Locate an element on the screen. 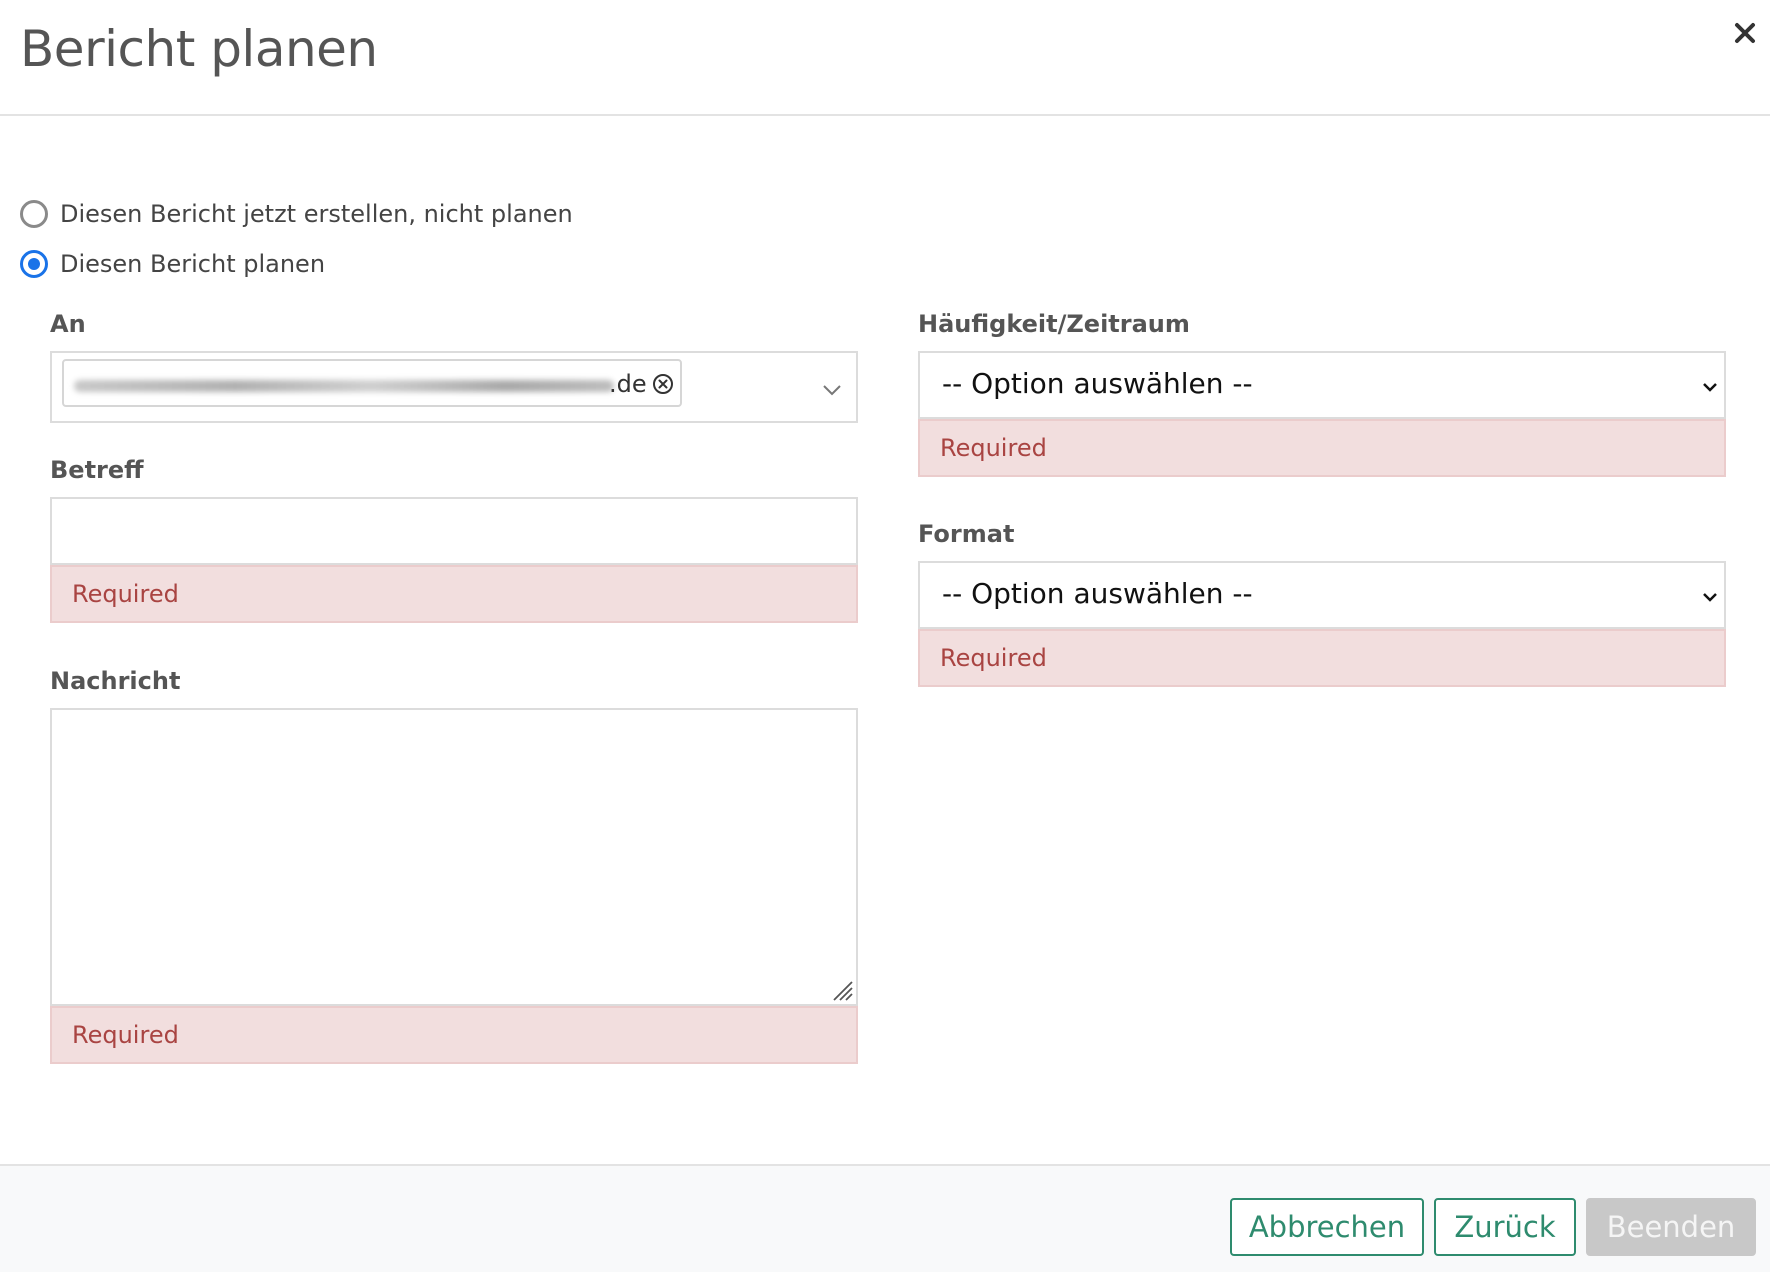 The image size is (1770, 1272). radio-schedule: Diesen Bericht planen is located at coordinates (172, 264).